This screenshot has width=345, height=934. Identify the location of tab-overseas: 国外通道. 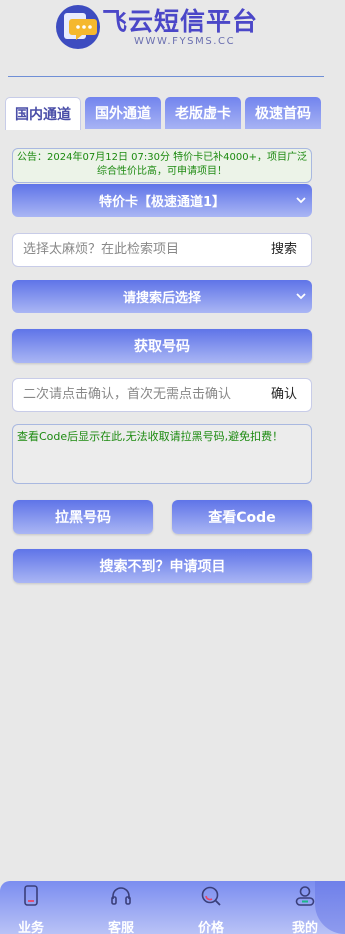
(123, 113).